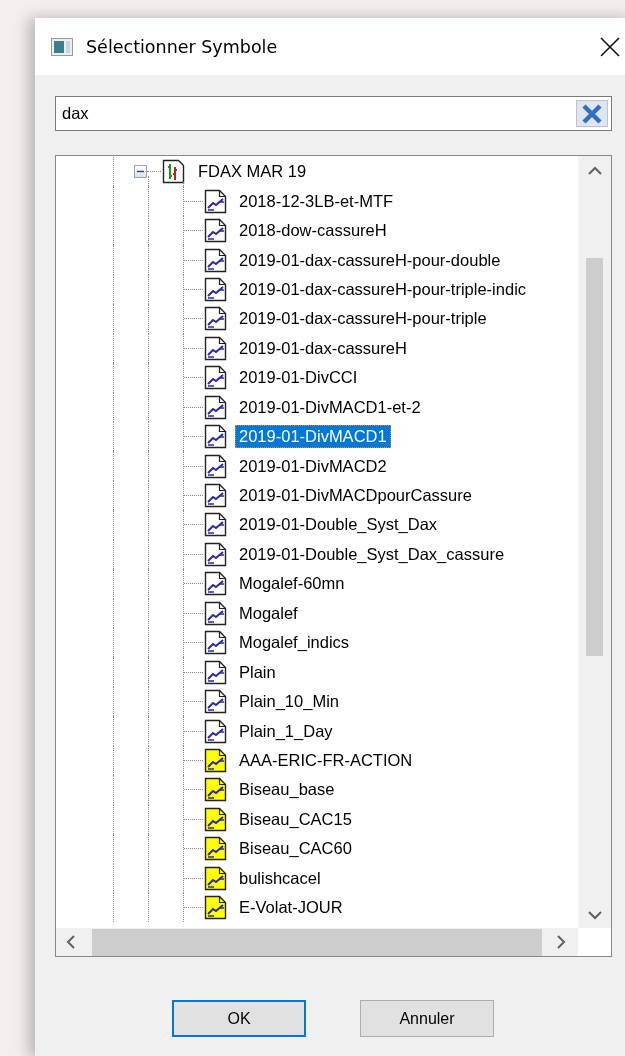 This screenshot has width=625, height=1056. What do you see at coordinates (292, 584) in the screenshot?
I see `tree-item: Mogalef-60mn` at bounding box center [292, 584].